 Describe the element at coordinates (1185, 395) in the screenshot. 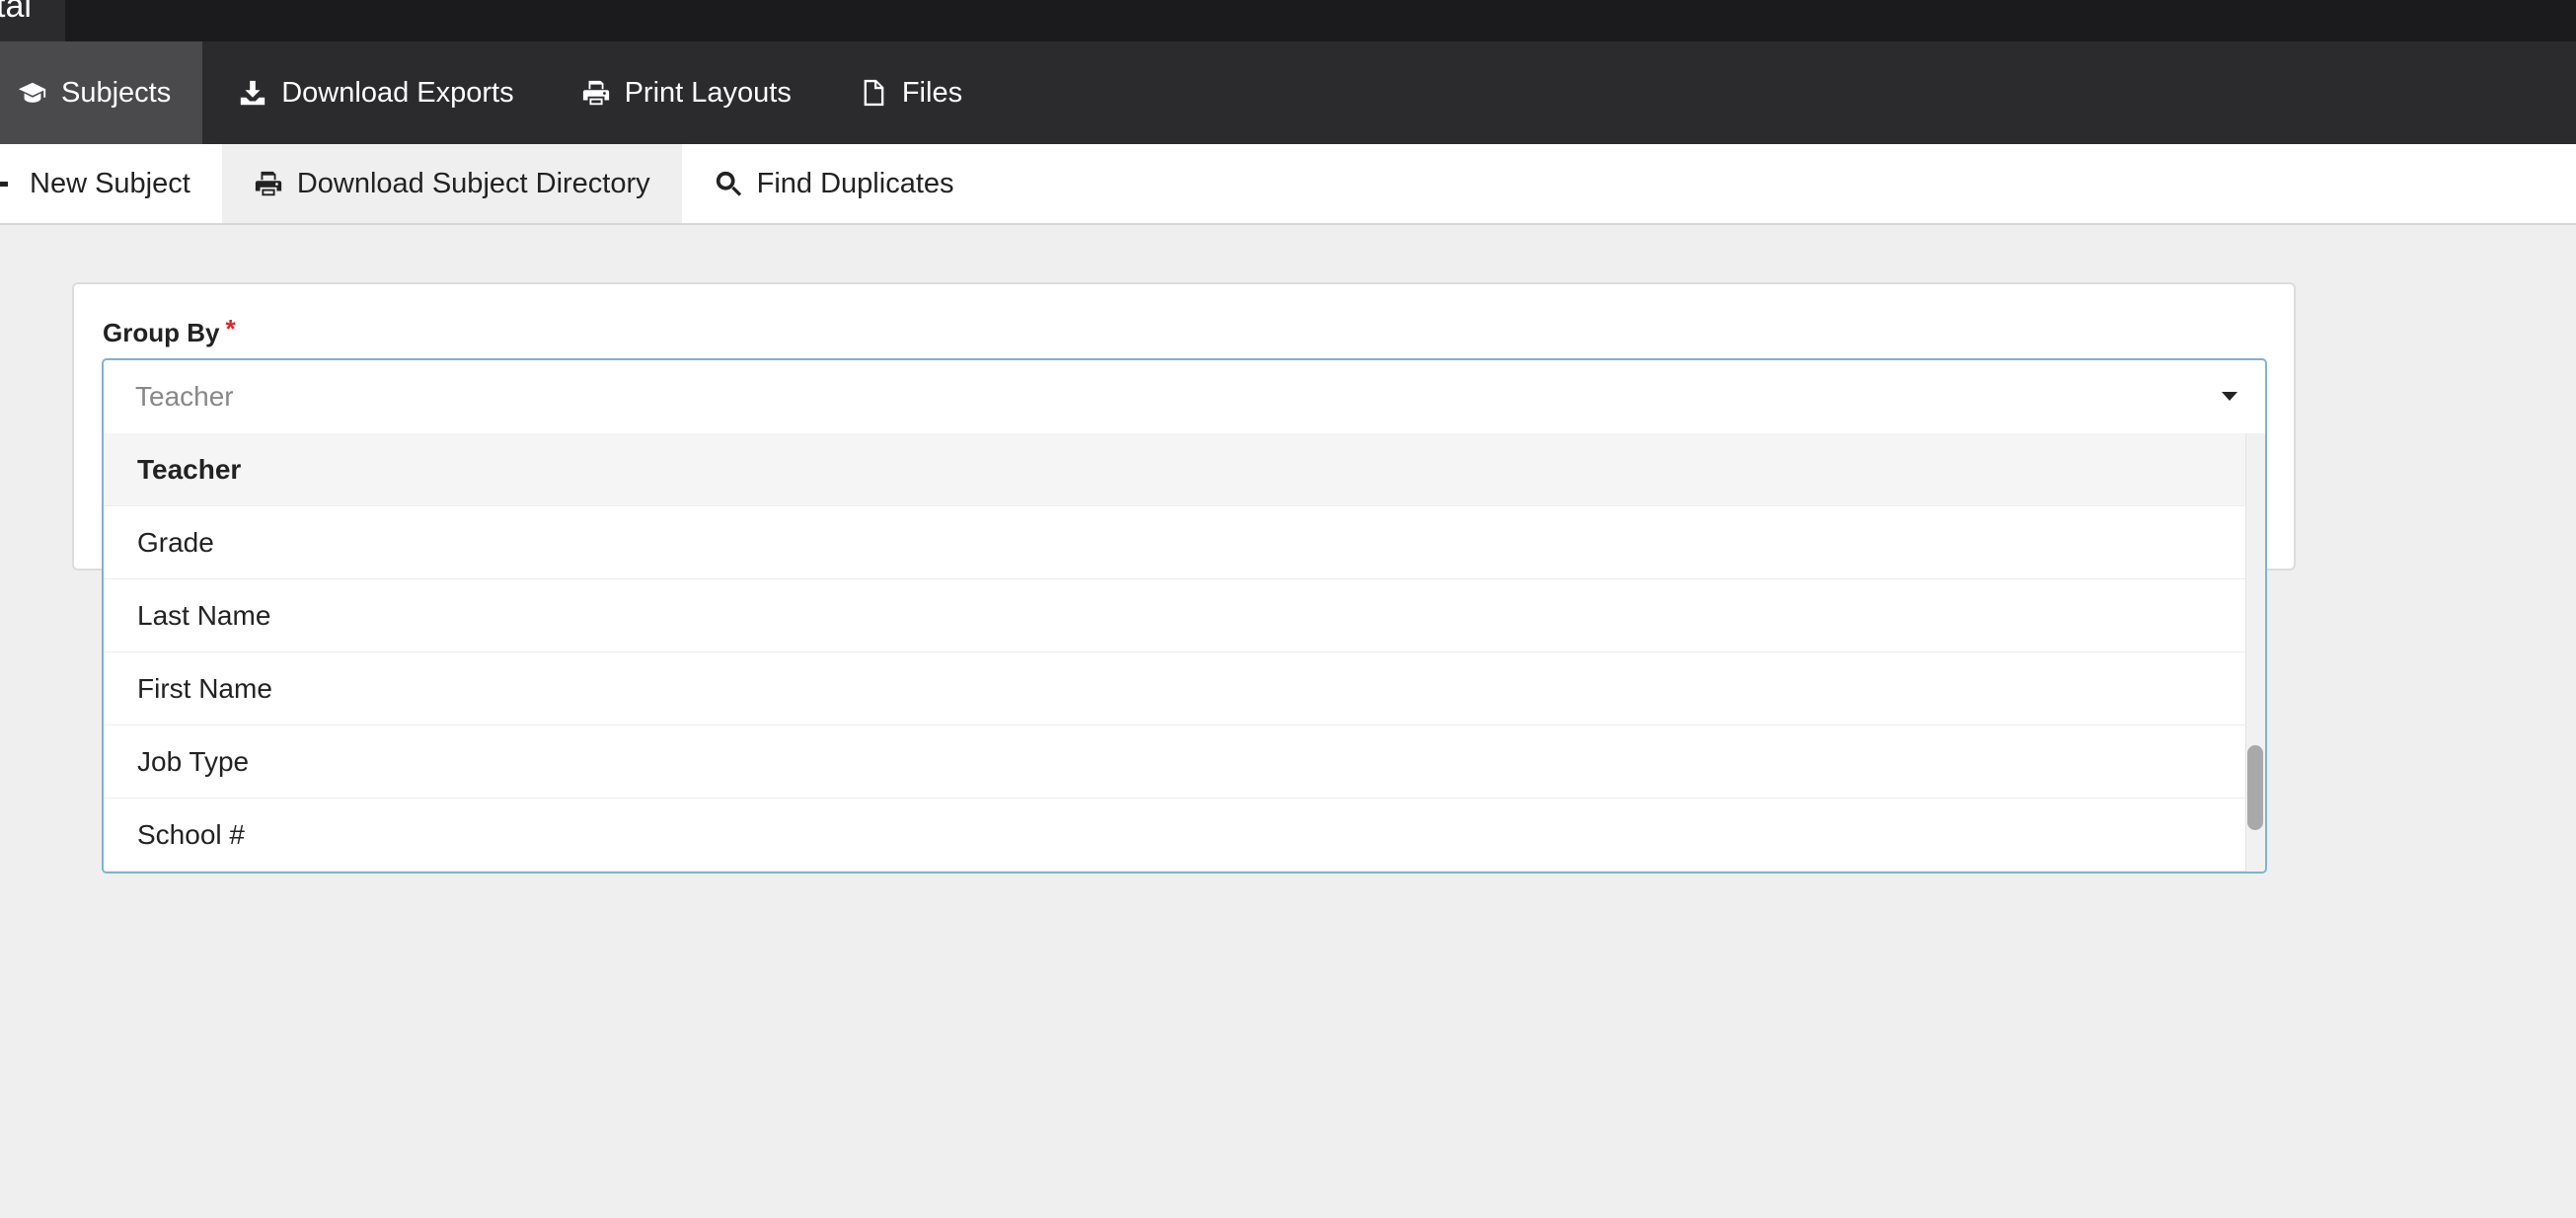

I see `group-by-select: Teacher` at that location.